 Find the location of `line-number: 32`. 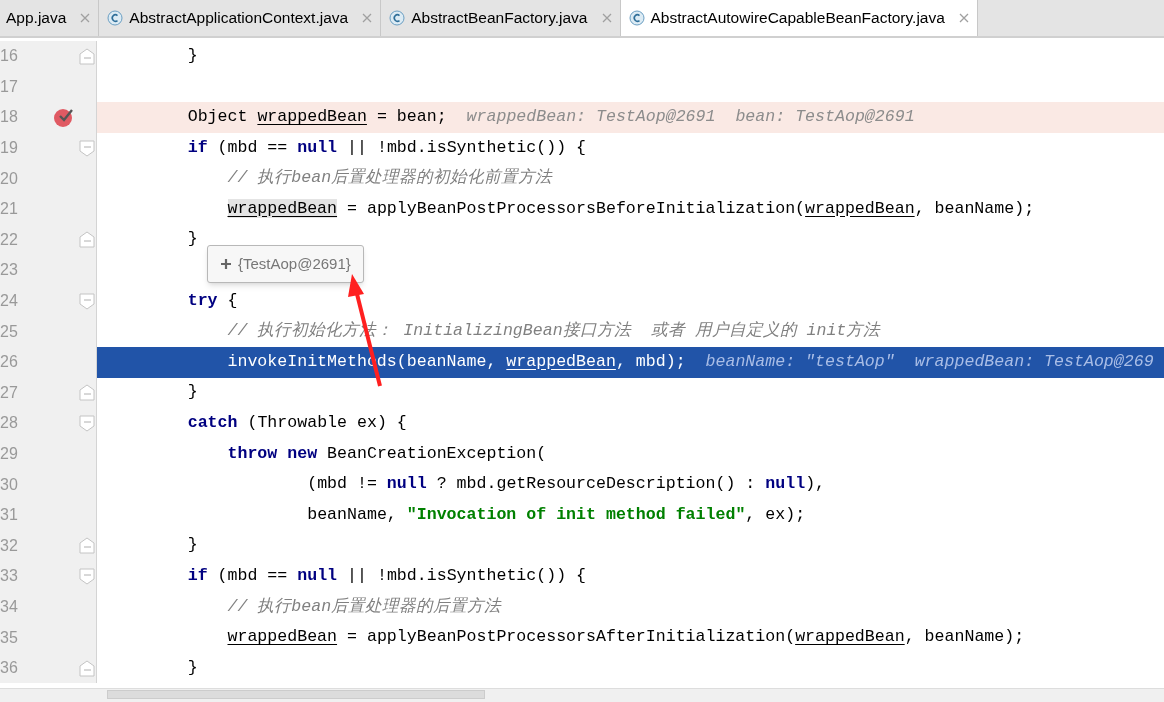

line-number: 32 is located at coordinates (9, 545).